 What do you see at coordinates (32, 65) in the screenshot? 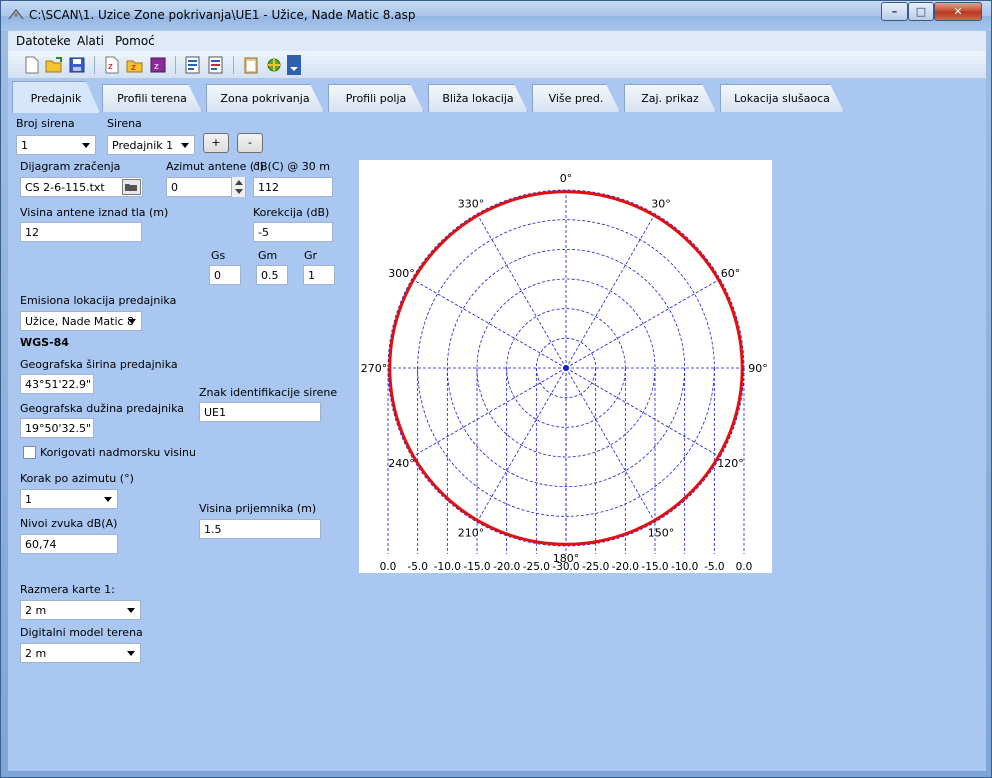
I see `new-icon` at bounding box center [32, 65].